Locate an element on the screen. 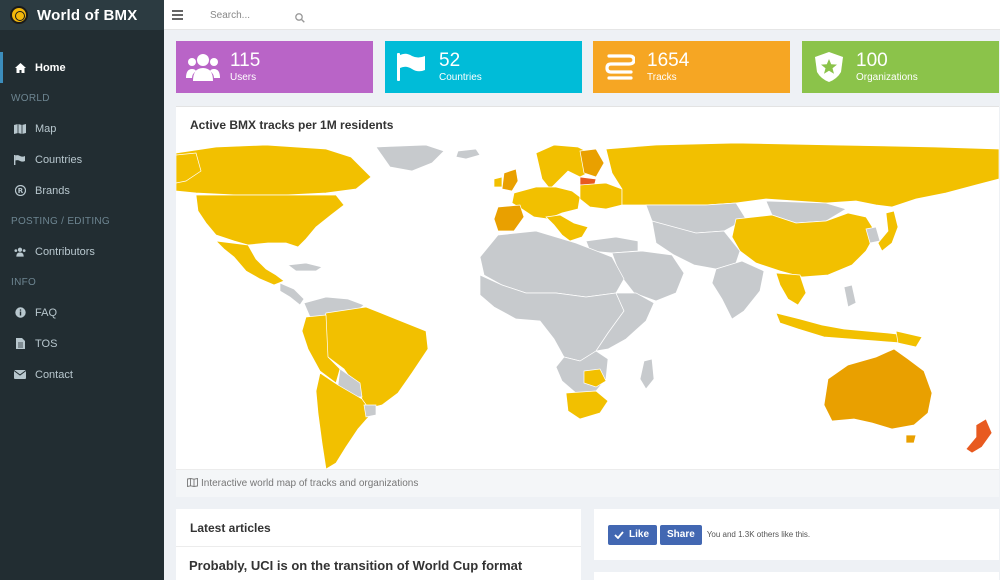  map-region-uruguay is located at coordinates (370, 411).